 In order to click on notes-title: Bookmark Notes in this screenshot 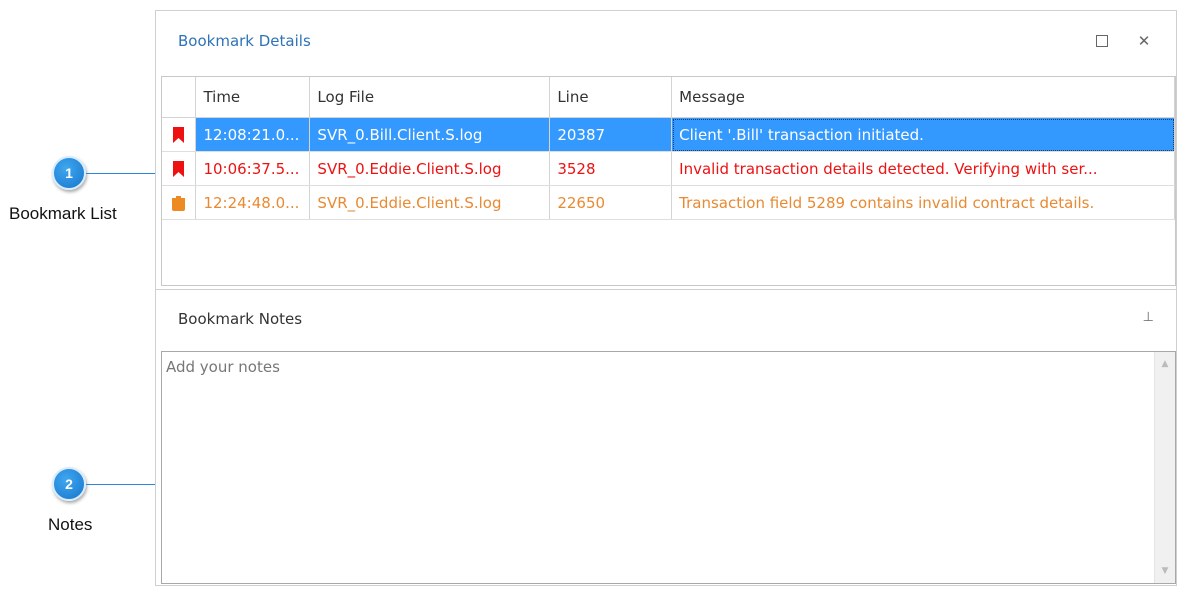, I will do `click(240, 319)`.